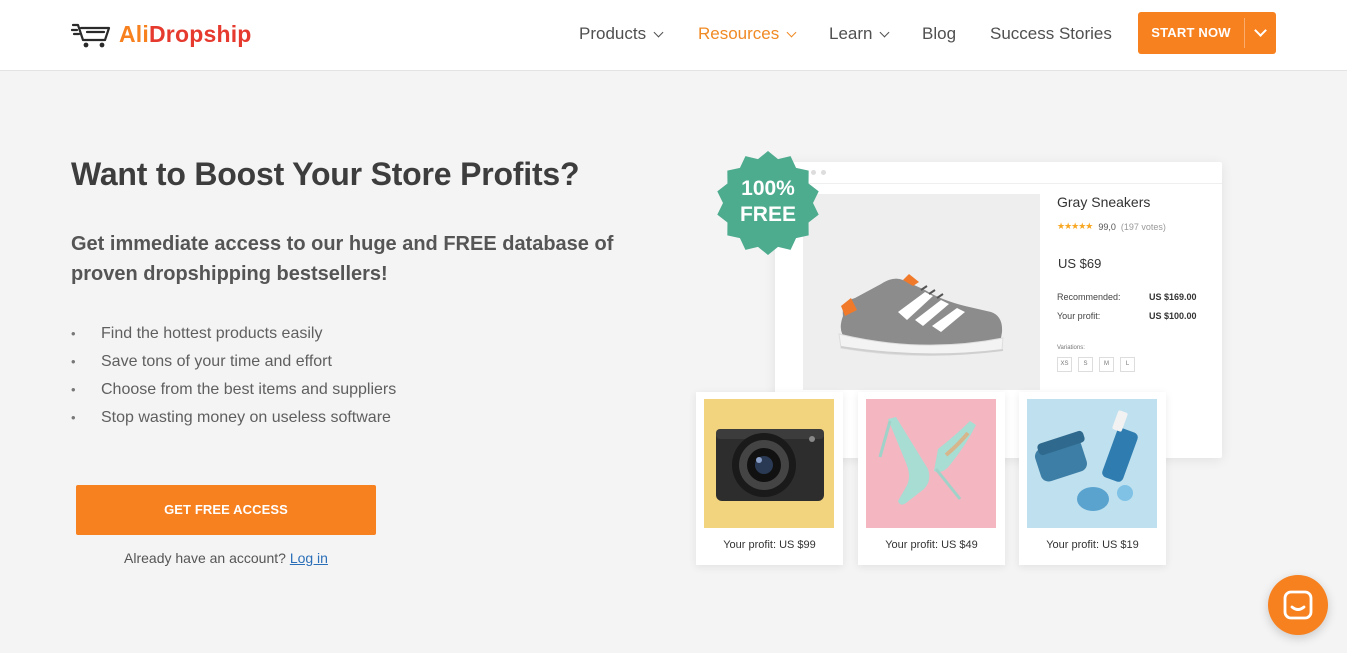 Image resolution: width=1347 pixels, height=653 pixels. Describe the element at coordinates (931, 545) in the screenshot. I see `profit-caption: Your profit: US $49` at that location.